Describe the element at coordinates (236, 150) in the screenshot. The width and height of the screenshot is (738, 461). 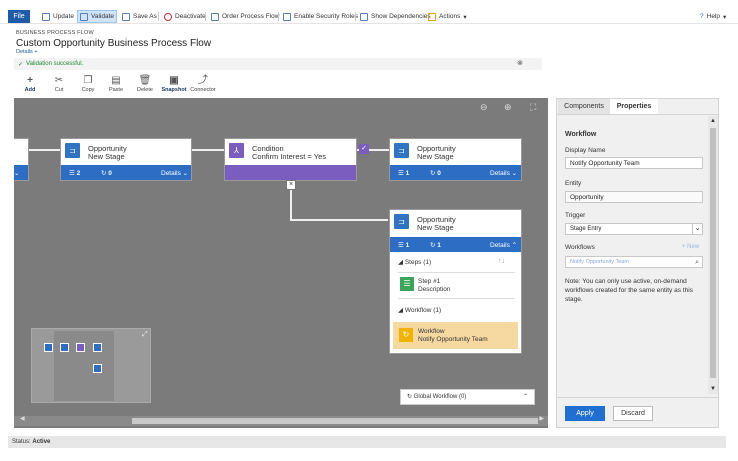
I see `condition-icon: ⅄` at that location.